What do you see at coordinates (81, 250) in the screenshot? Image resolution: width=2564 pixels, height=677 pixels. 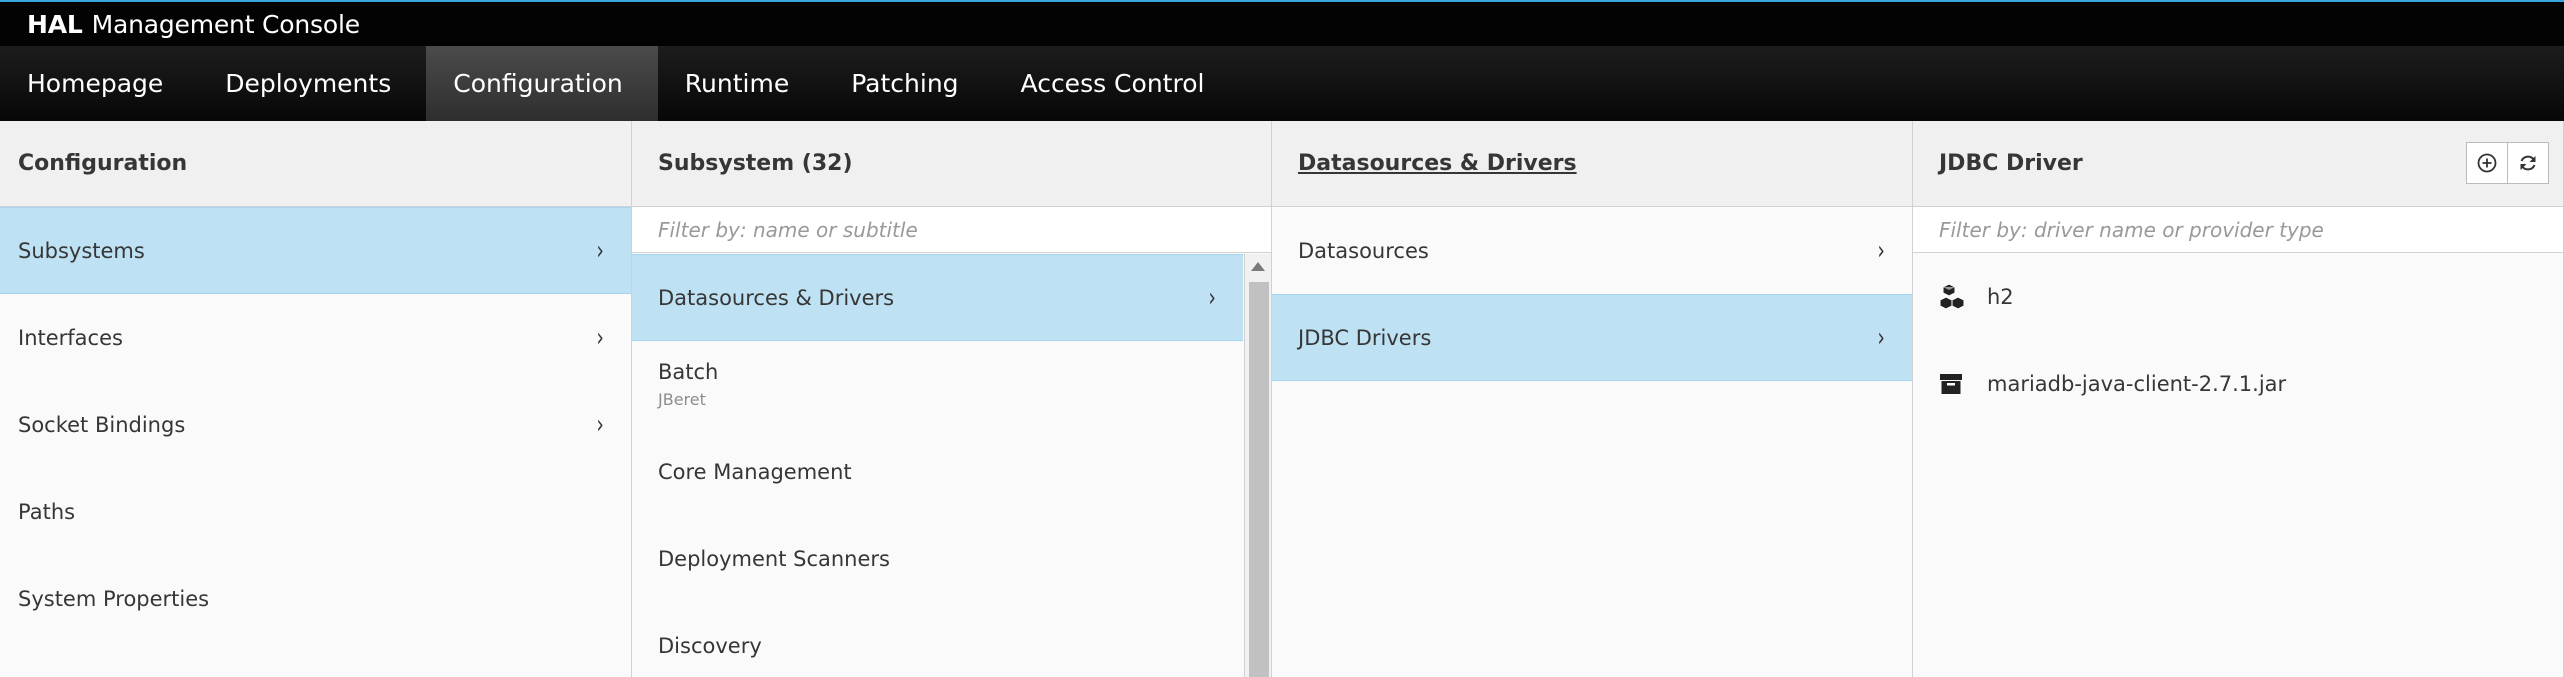 I see `config-item-label: Subsystems` at bounding box center [81, 250].